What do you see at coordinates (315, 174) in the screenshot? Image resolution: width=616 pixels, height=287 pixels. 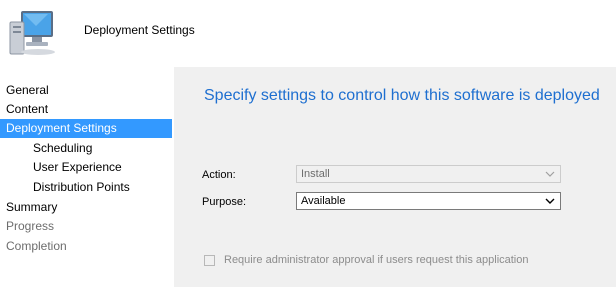 I see `action-value: Install` at bounding box center [315, 174].